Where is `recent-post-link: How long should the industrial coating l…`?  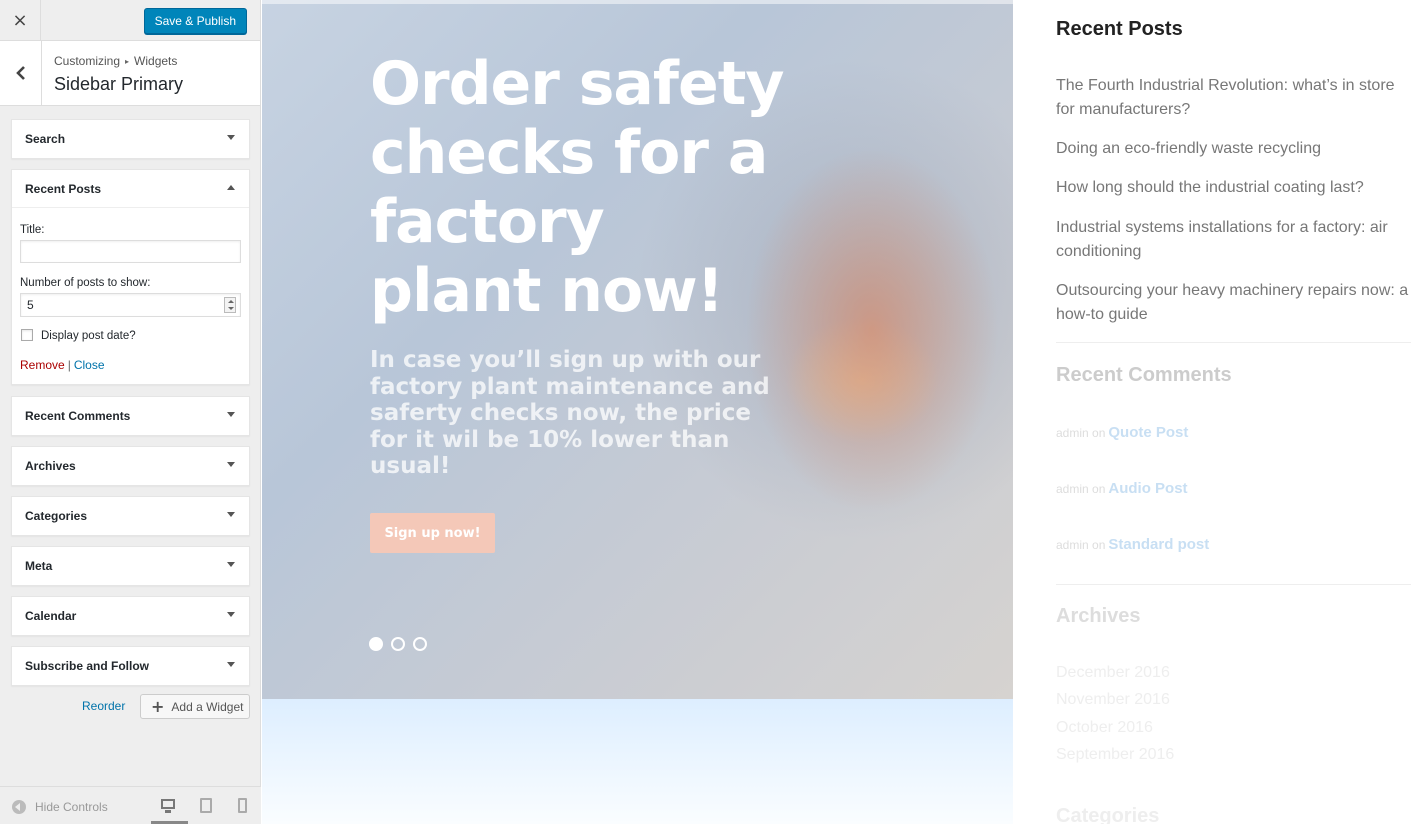
recent-post-link: How long should the industrial coating l… is located at coordinates (1233, 188).